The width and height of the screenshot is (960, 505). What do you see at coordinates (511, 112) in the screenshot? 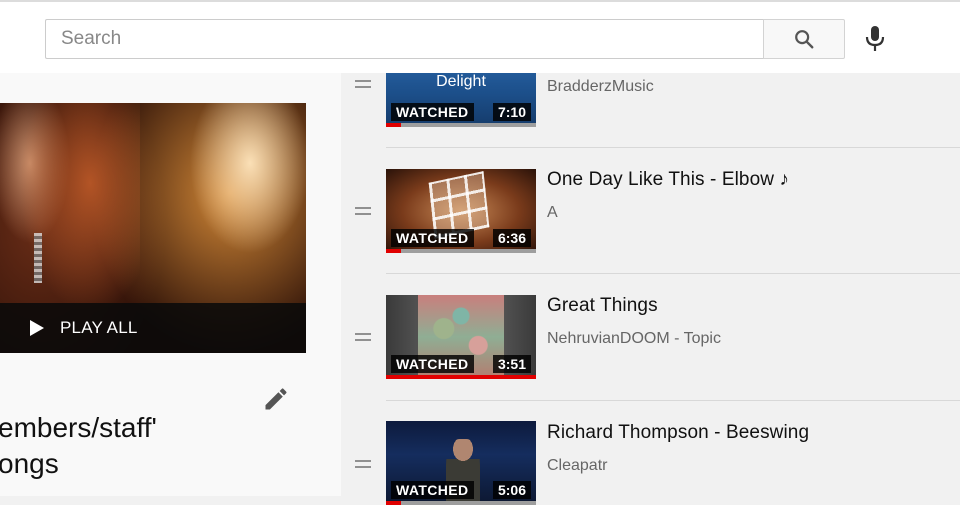
I see `duration-badge: 7:10` at bounding box center [511, 112].